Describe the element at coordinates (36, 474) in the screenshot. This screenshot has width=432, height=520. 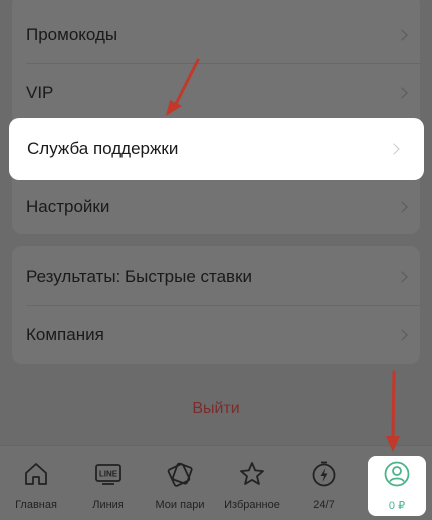
I see `home-icon` at that location.